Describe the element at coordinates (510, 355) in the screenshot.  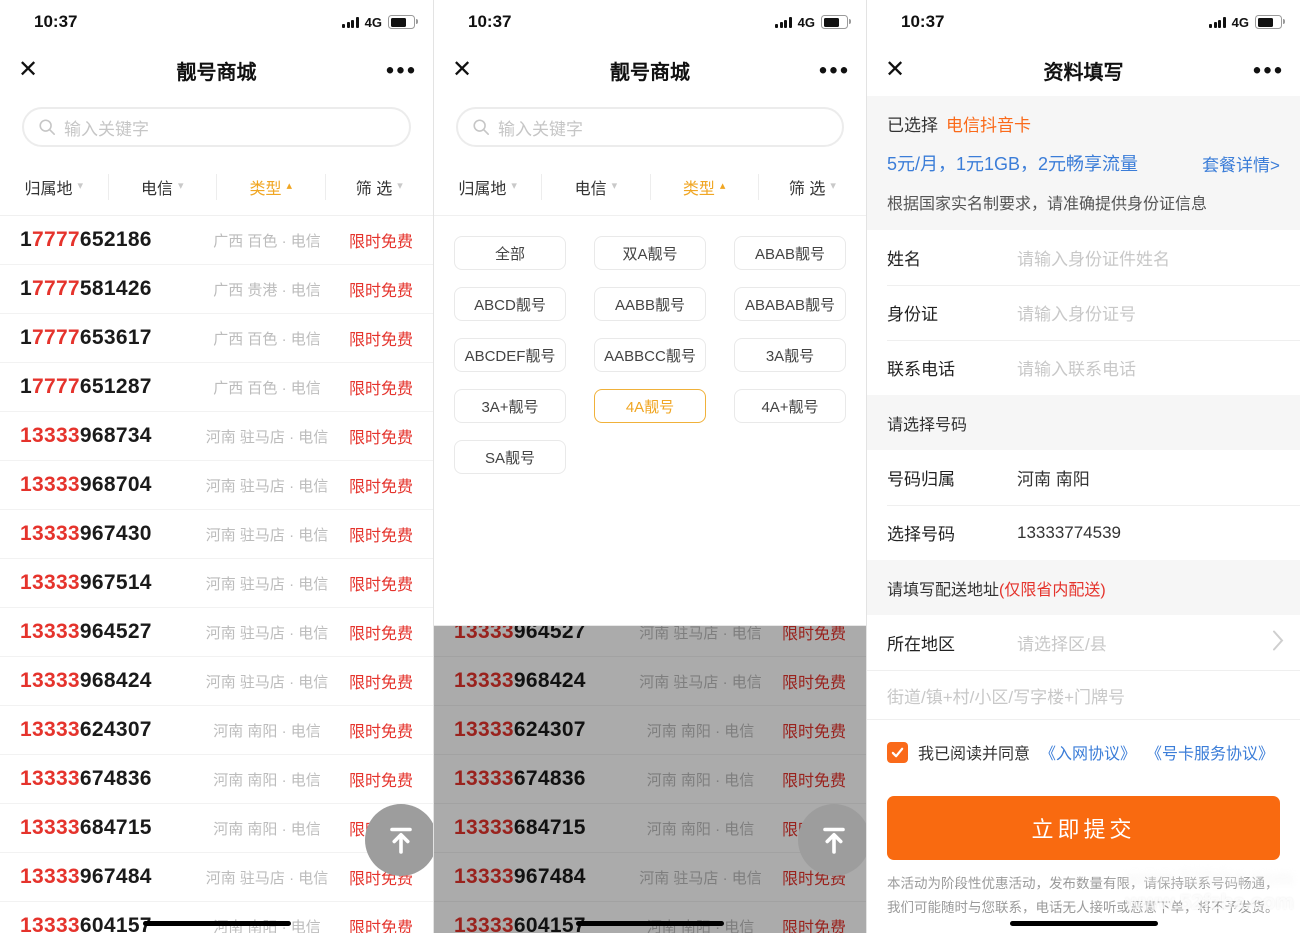
I see `category-chip: ABCDEF靓号` at that location.